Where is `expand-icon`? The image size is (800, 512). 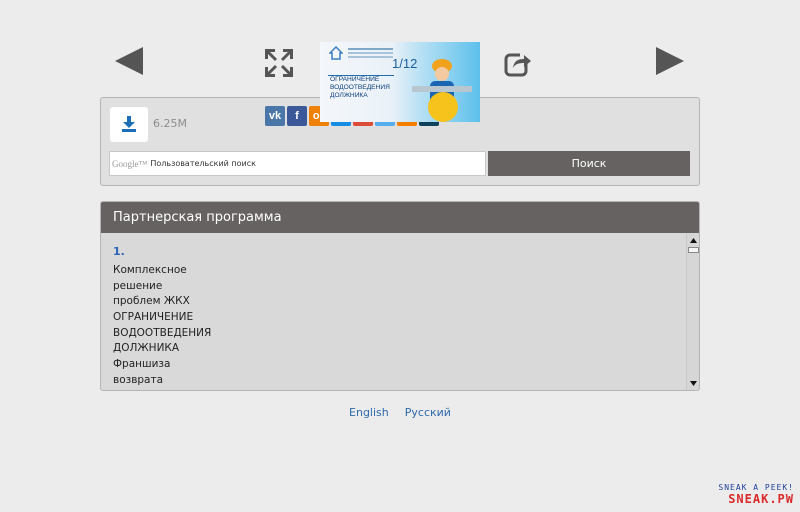 expand-icon is located at coordinates (279, 63).